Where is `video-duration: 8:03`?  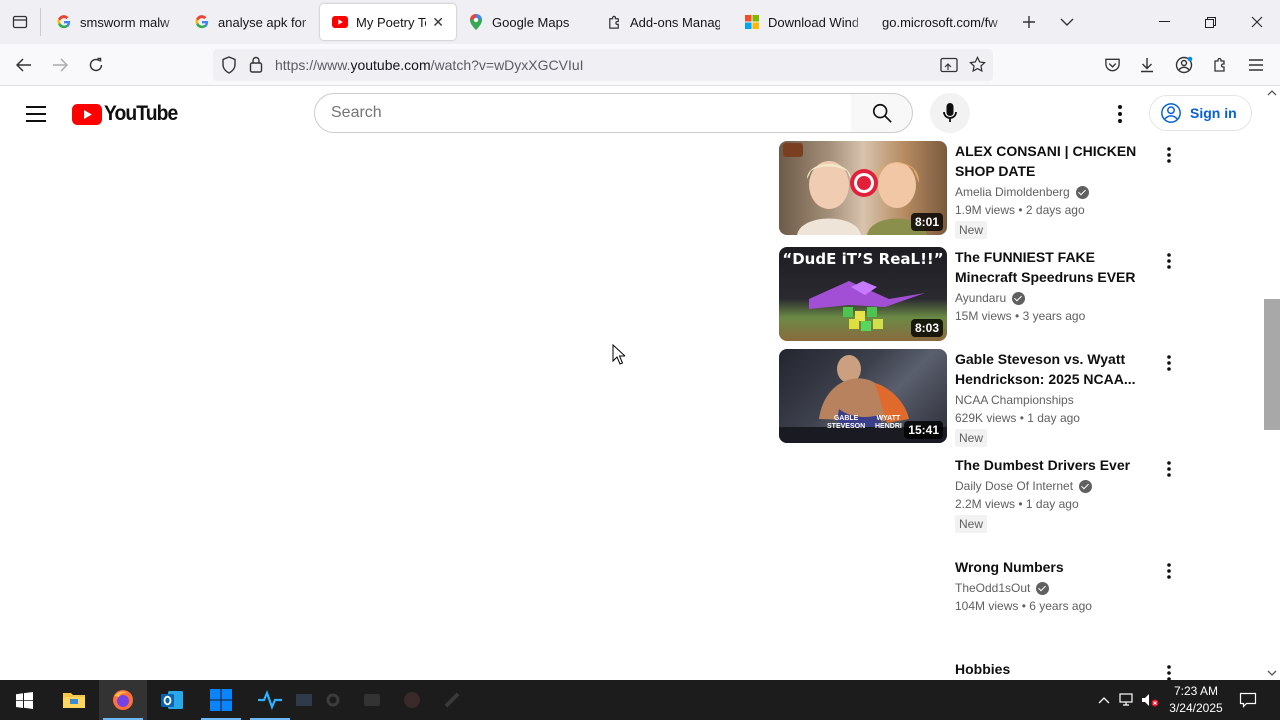 video-duration: 8:03 is located at coordinates (926, 328).